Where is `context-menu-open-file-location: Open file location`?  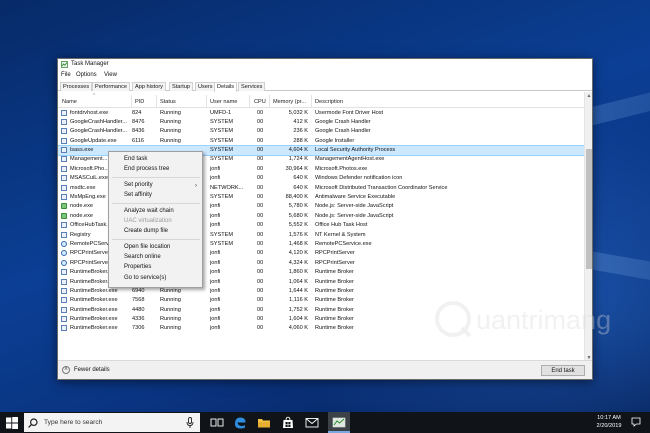
context-menu-open-file-location: Open file location is located at coordinates (147, 247).